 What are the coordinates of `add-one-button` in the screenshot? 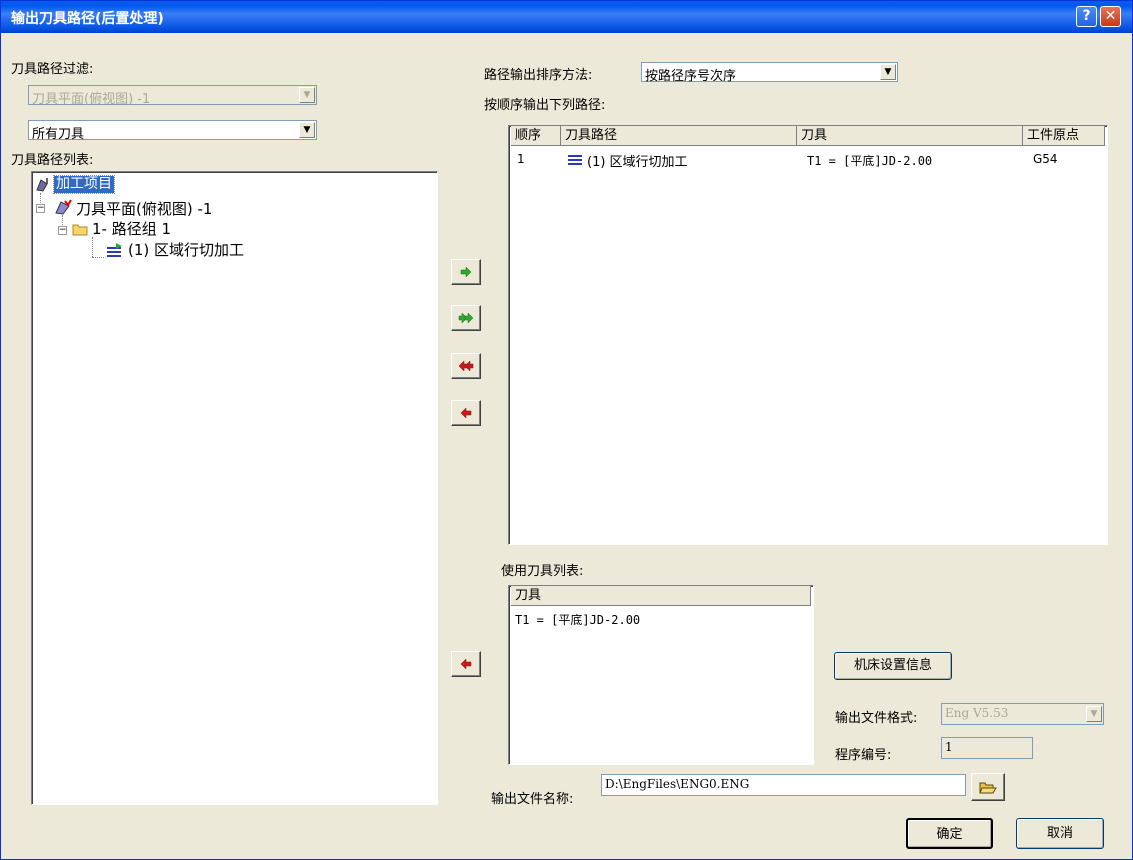 It's located at (466, 272).